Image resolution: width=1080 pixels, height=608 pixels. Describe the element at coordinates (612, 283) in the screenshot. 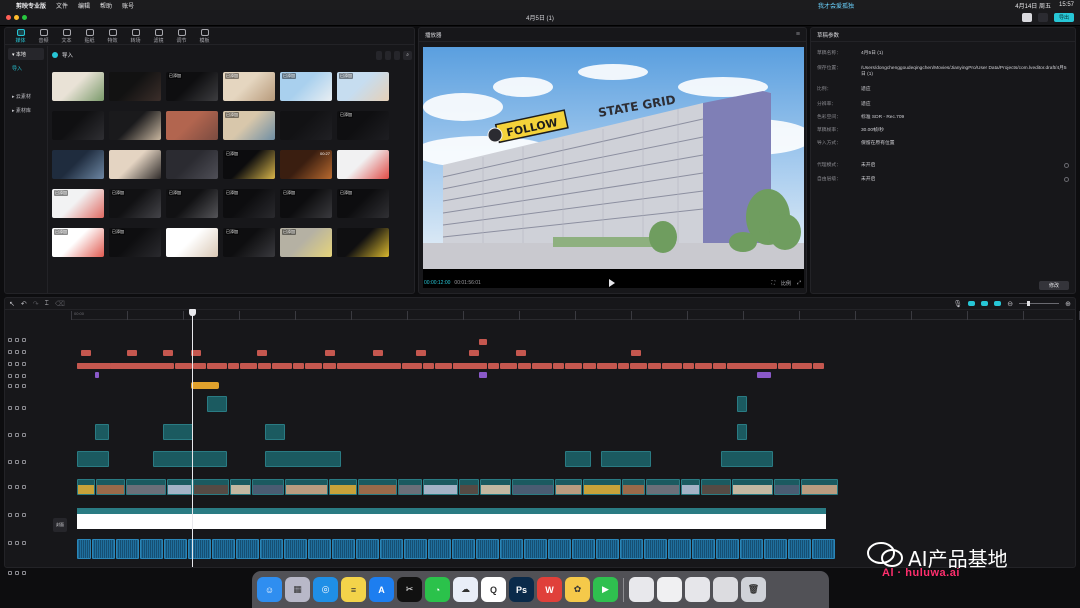

I see `play-icon` at that location.